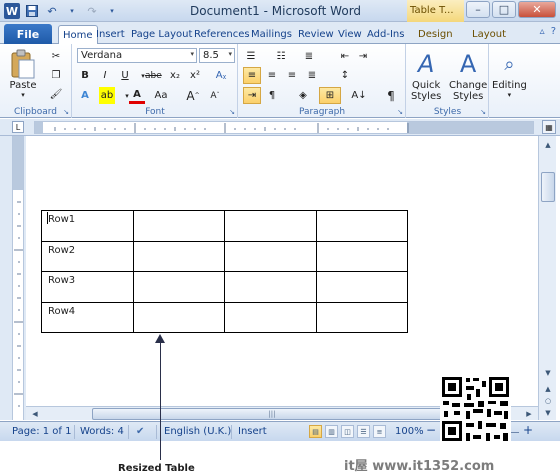 The height and width of the screenshot is (475, 560). Describe the element at coordinates (391, 95) in the screenshot. I see `show-hide-button: ¶` at that location.